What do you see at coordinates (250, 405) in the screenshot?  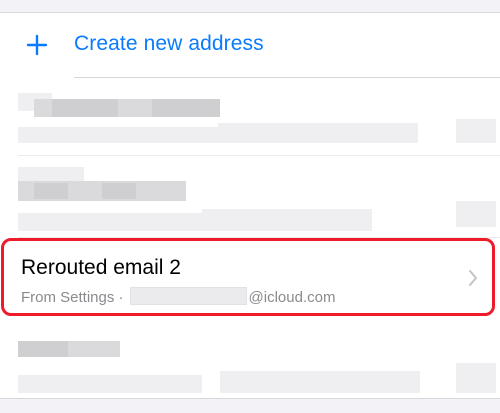 I see `bottom-separator` at bounding box center [250, 405].